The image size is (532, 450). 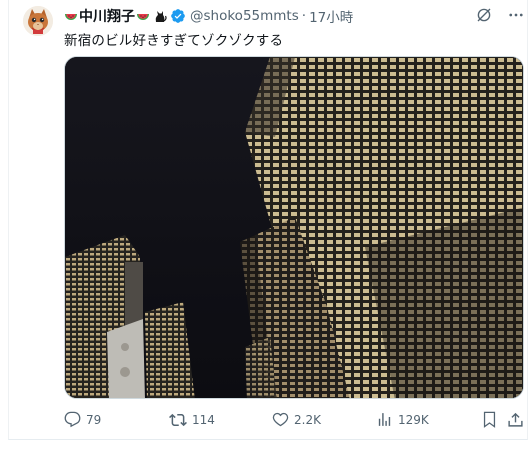 I want to click on tweet-header: 中川翔子 @shoko55mmts · 17小時, so click(x=208, y=16).